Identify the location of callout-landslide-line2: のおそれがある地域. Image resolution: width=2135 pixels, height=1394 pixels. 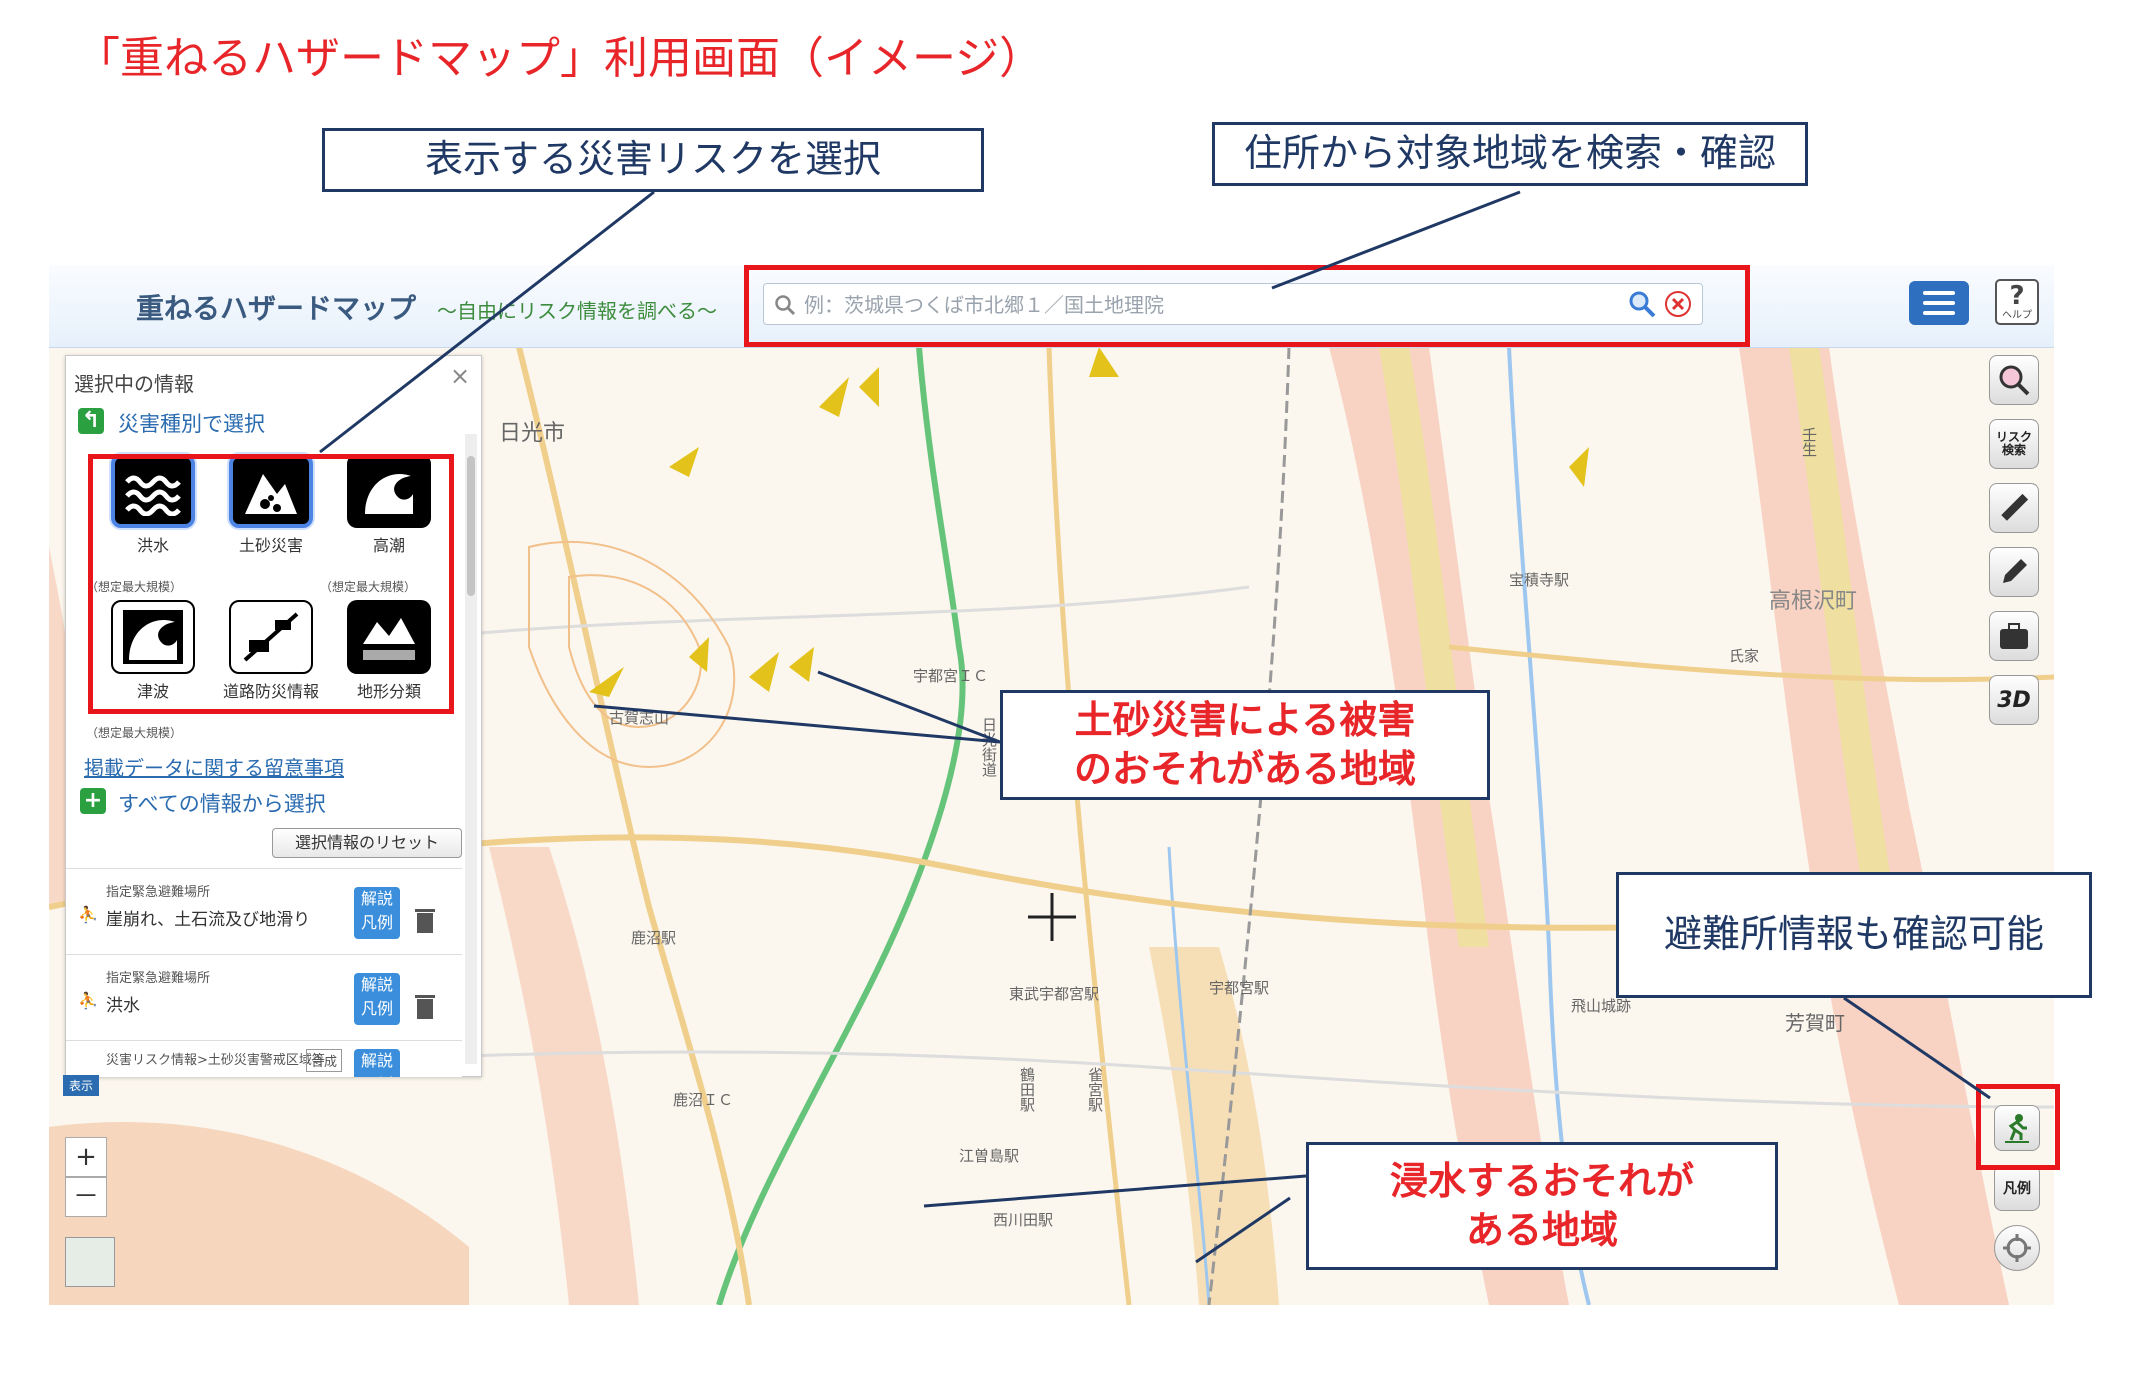
(1244, 769).